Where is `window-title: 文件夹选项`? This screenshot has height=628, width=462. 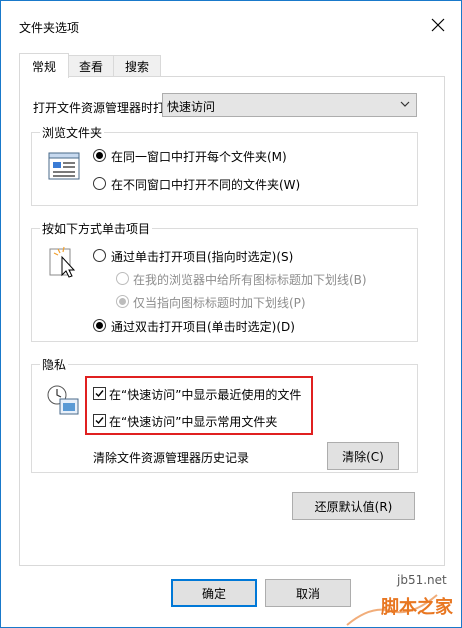
window-title: 文件夹选项 is located at coordinates (49, 28).